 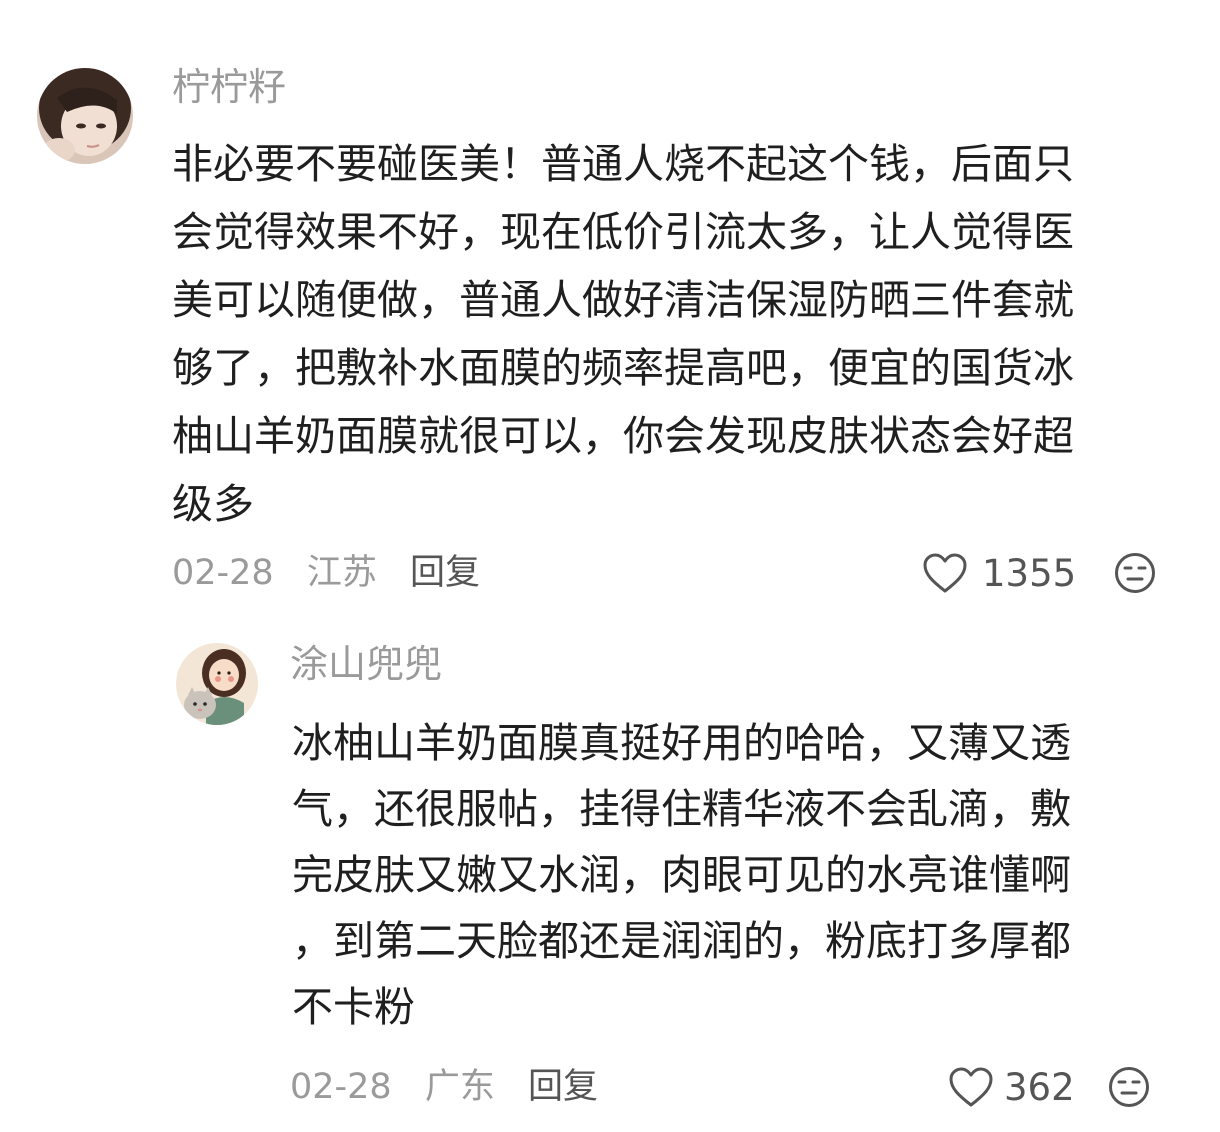 I want to click on comment-text-line: 不卡粉, so click(x=353, y=1007).